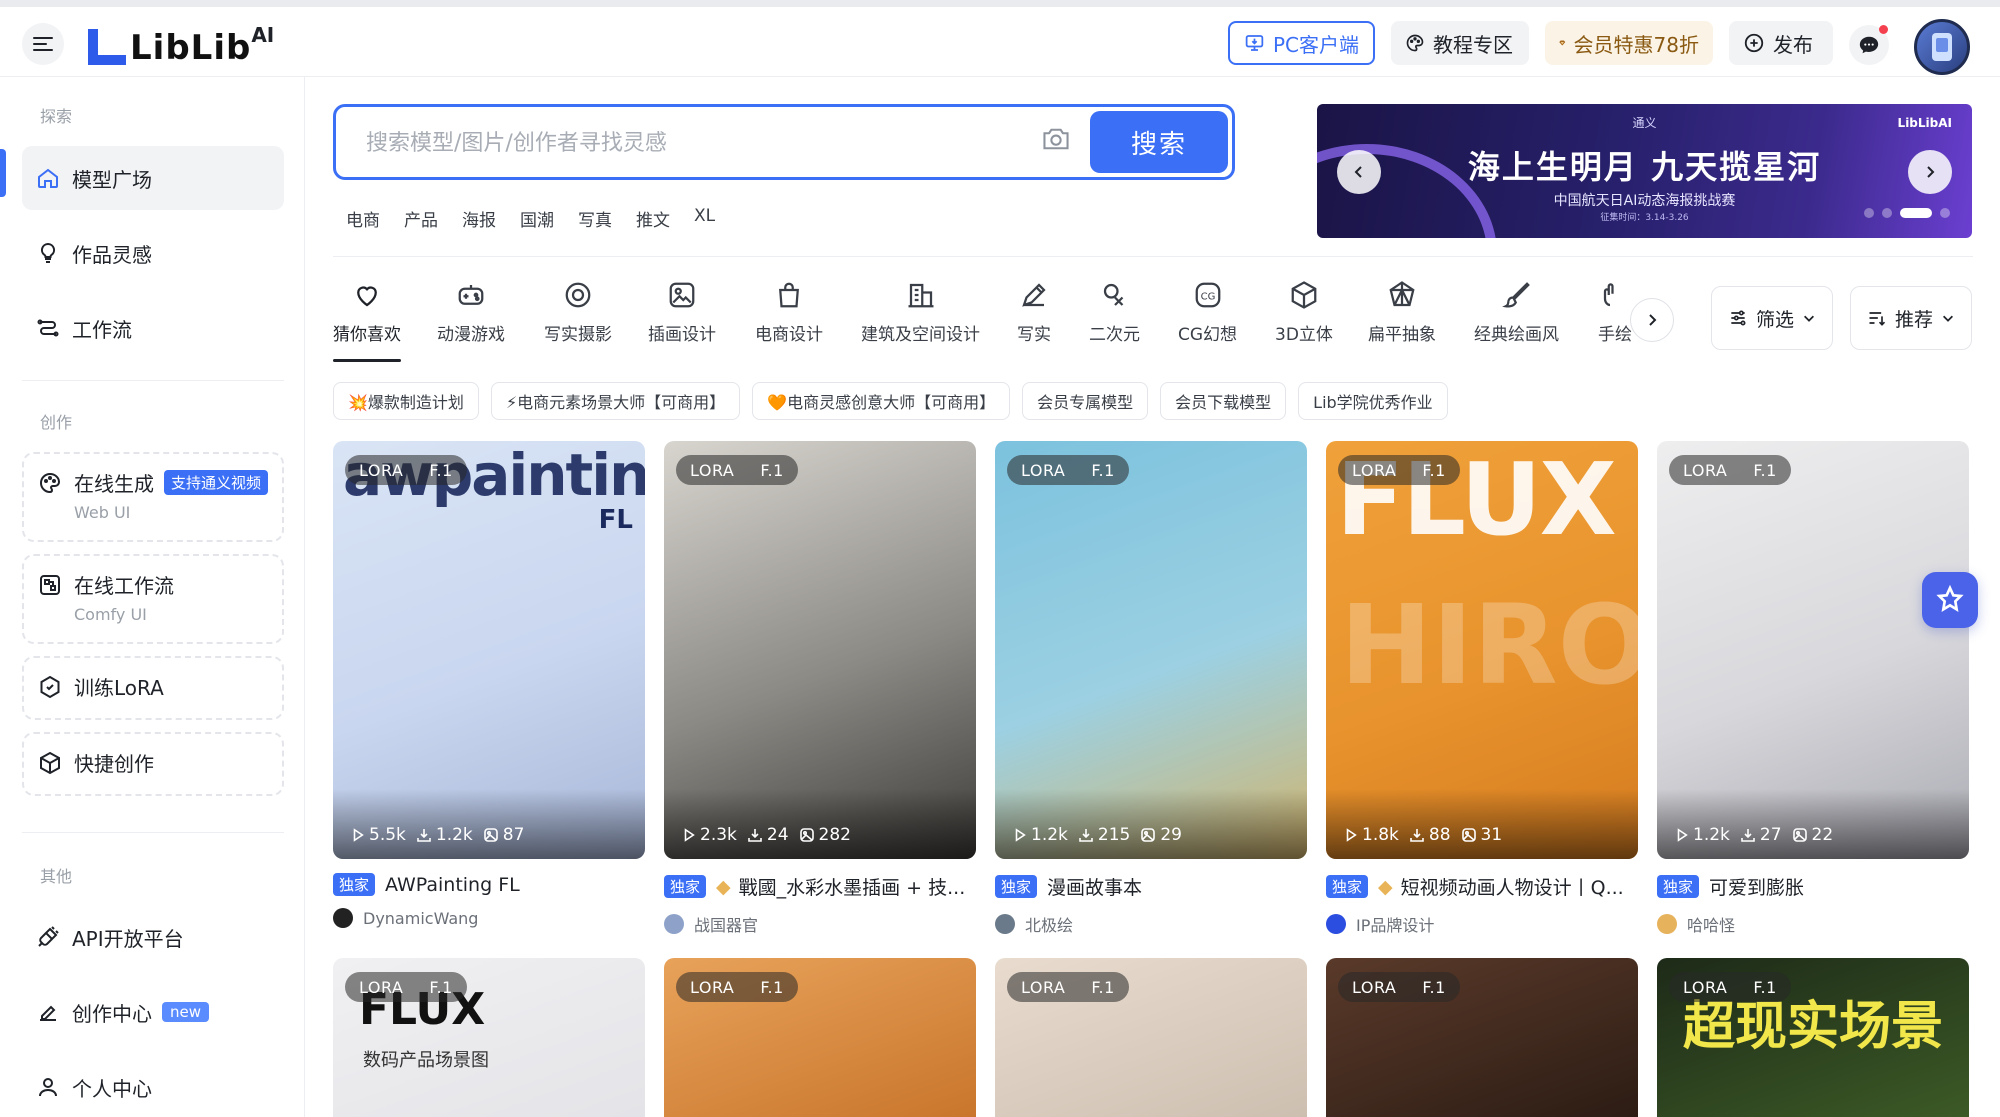 The width and height of the screenshot is (2000, 1117). I want to click on hot-tag: 产品, so click(421, 218).